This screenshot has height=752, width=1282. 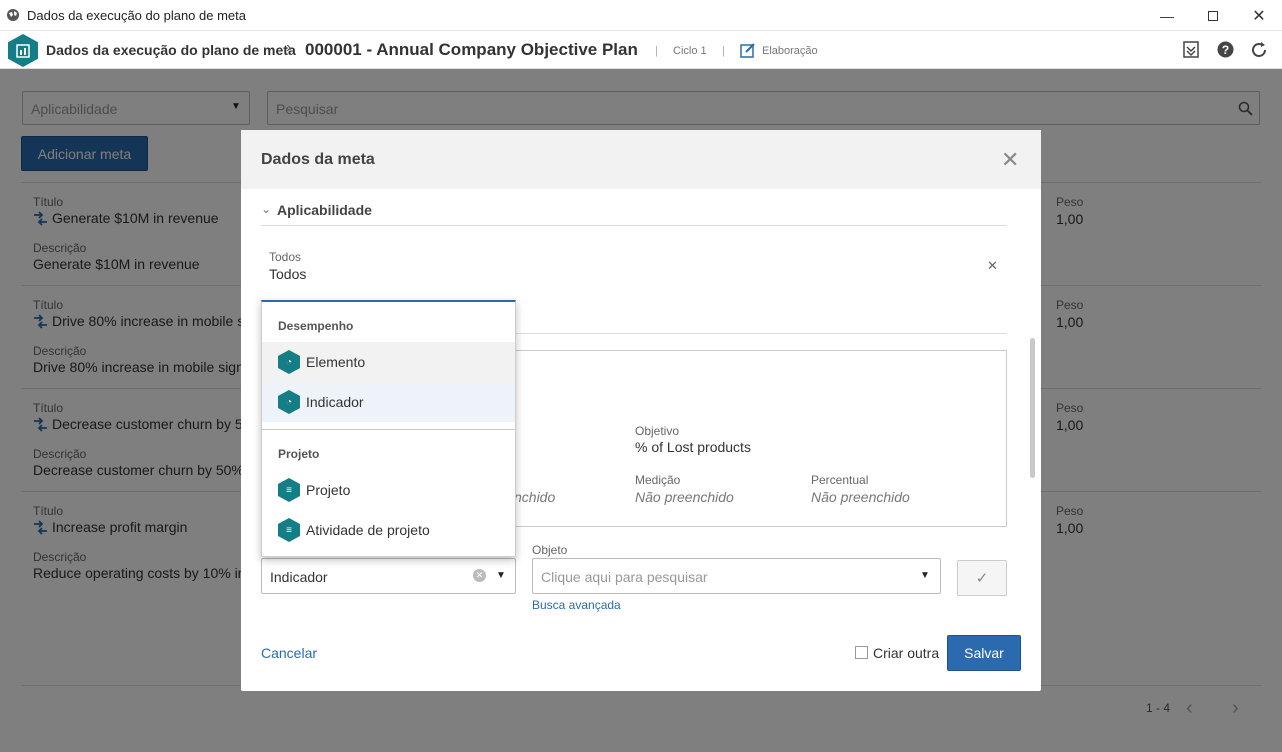 I want to click on object-label: Objeto, so click(x=550, y=550).